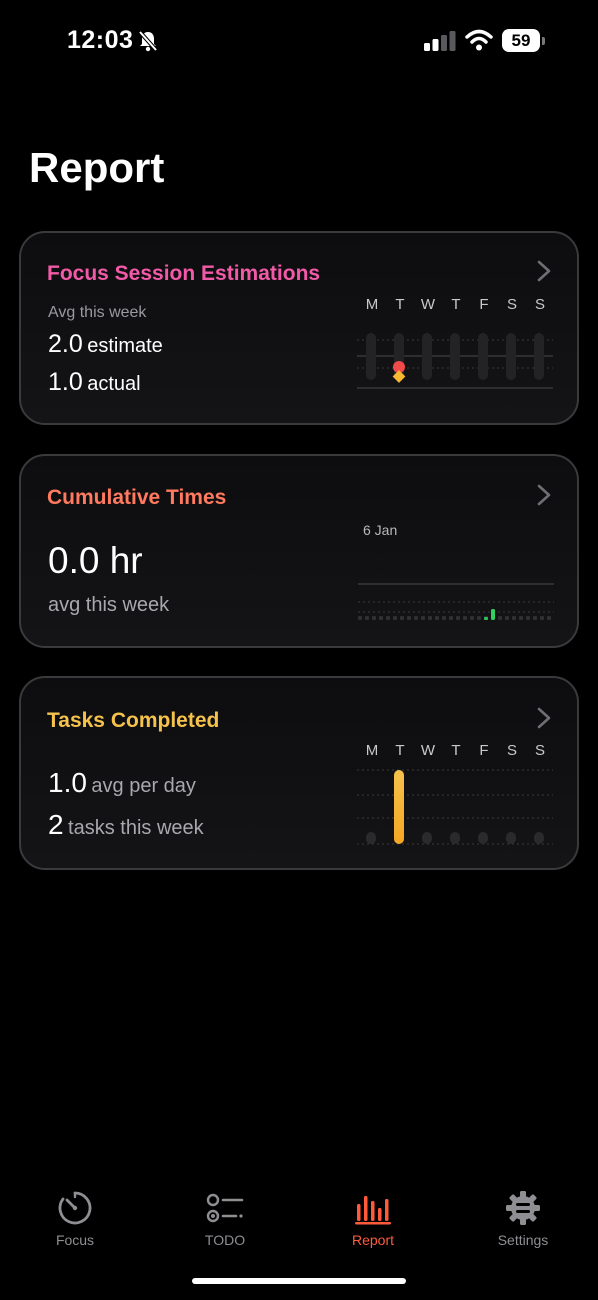 The height and width of the screenshot is (1300, 598). Describe the element at coordinates (75, 1208) in the screenshot. I see `timer-icon` at that location.